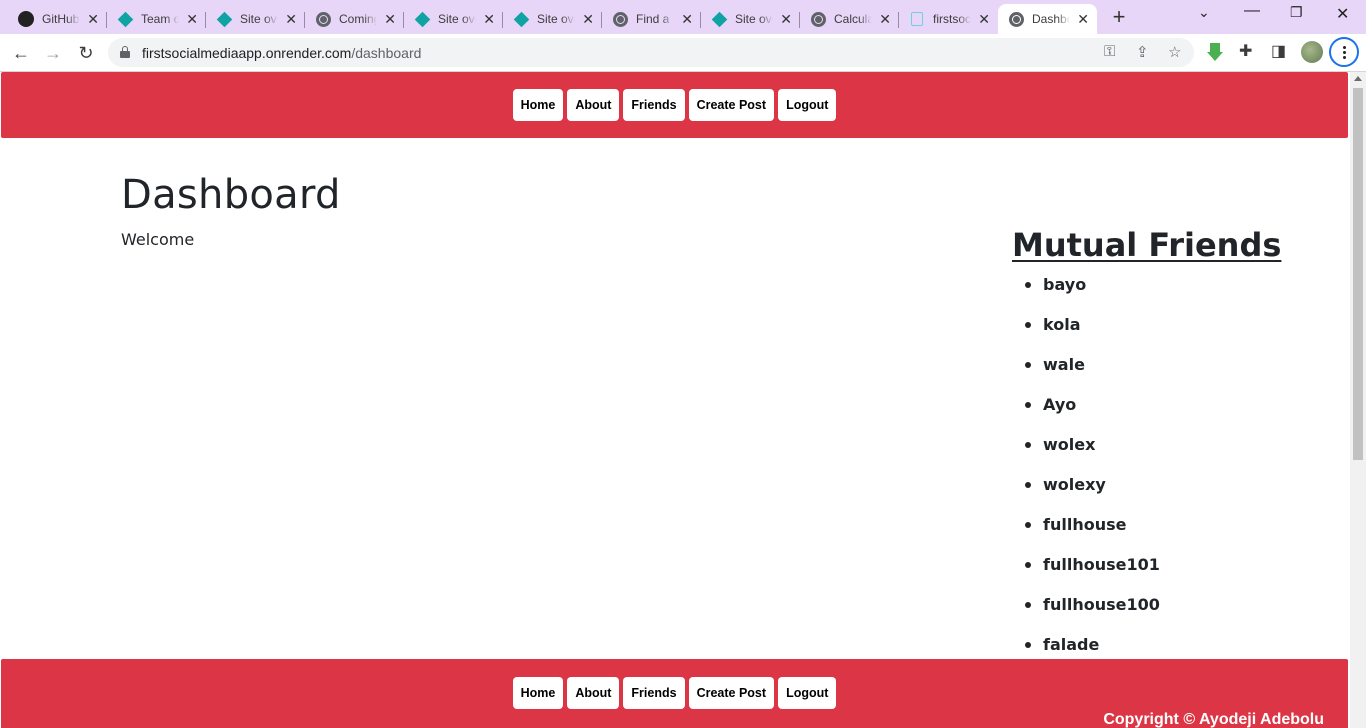  What do you see at coordinates (1344, 52) in the screenshot?
I see `browser-menu-button` at bounding box center [1344, 52].